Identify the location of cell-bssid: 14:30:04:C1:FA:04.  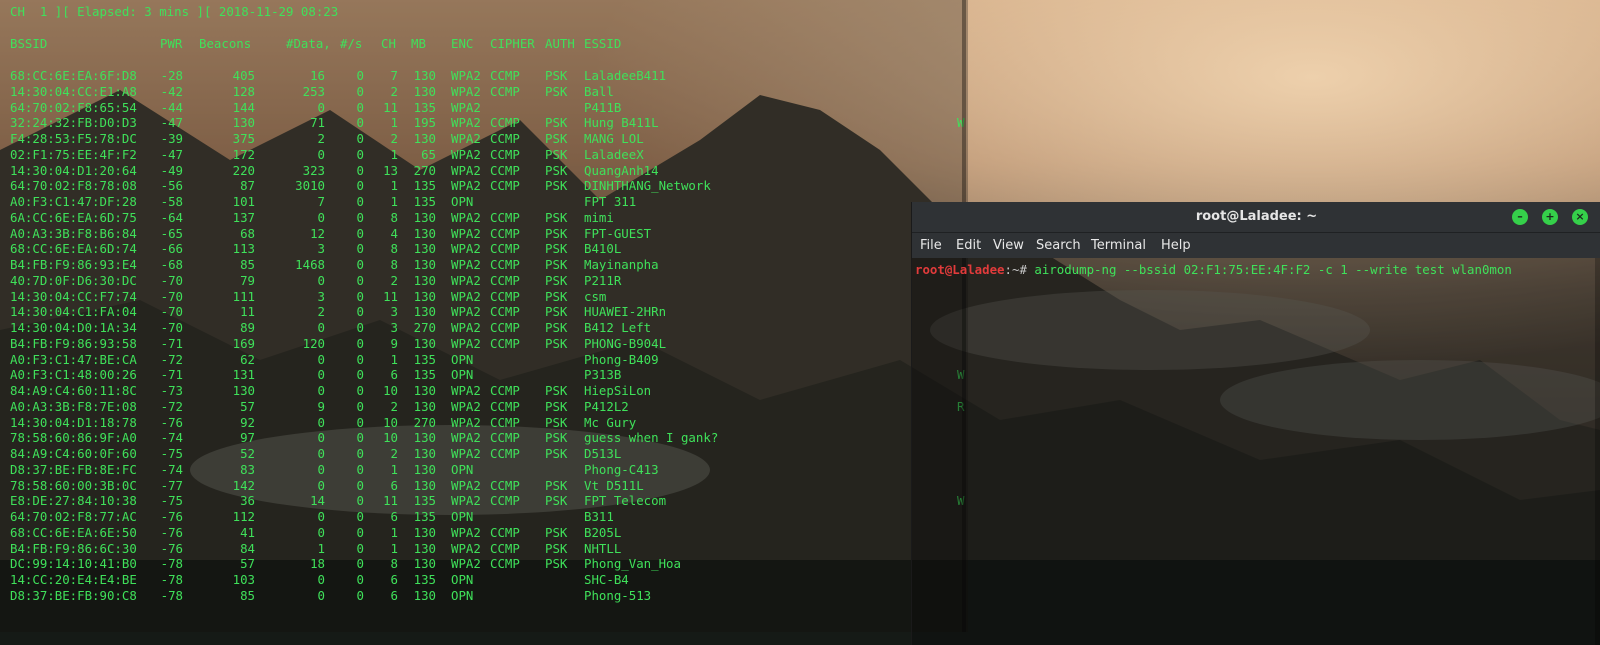
(73, 312).